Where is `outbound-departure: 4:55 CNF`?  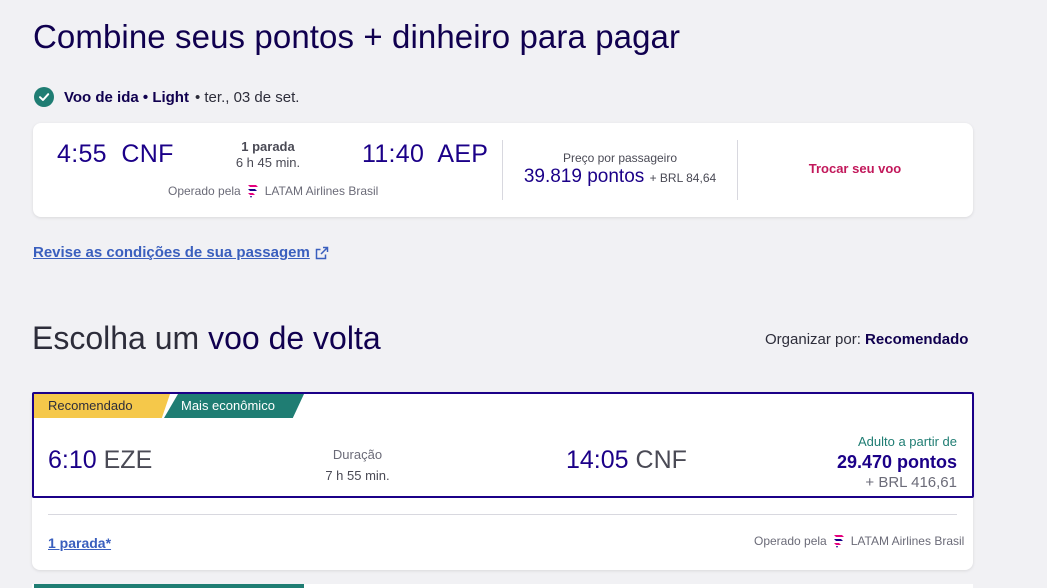 outbound-departure: 4:55 CNF is located at coordinates (115, 154).